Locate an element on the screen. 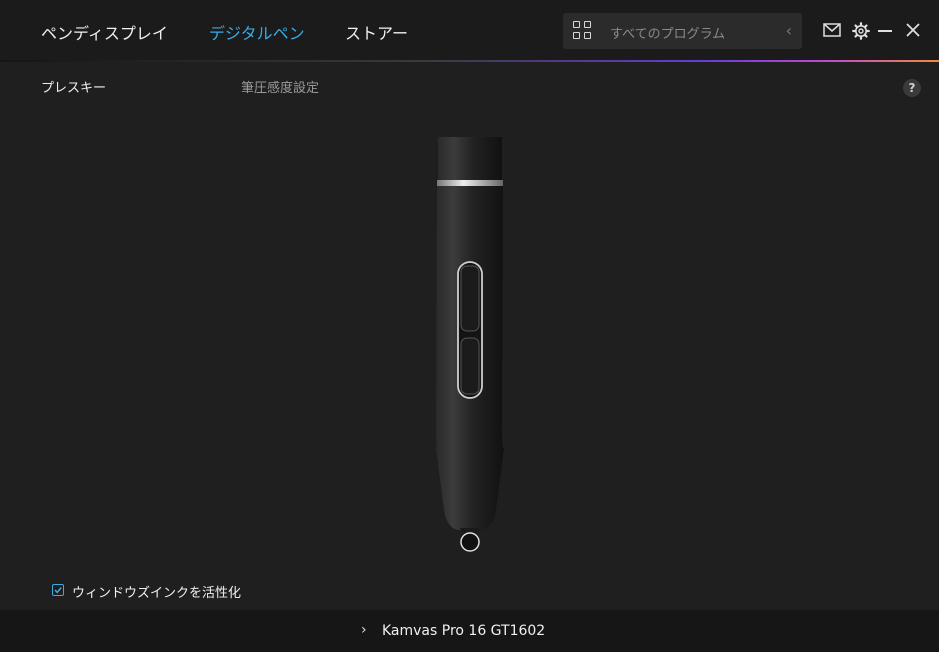 This screenshot has height=652, width=939. check-icon is located at coordinates (58, 590).